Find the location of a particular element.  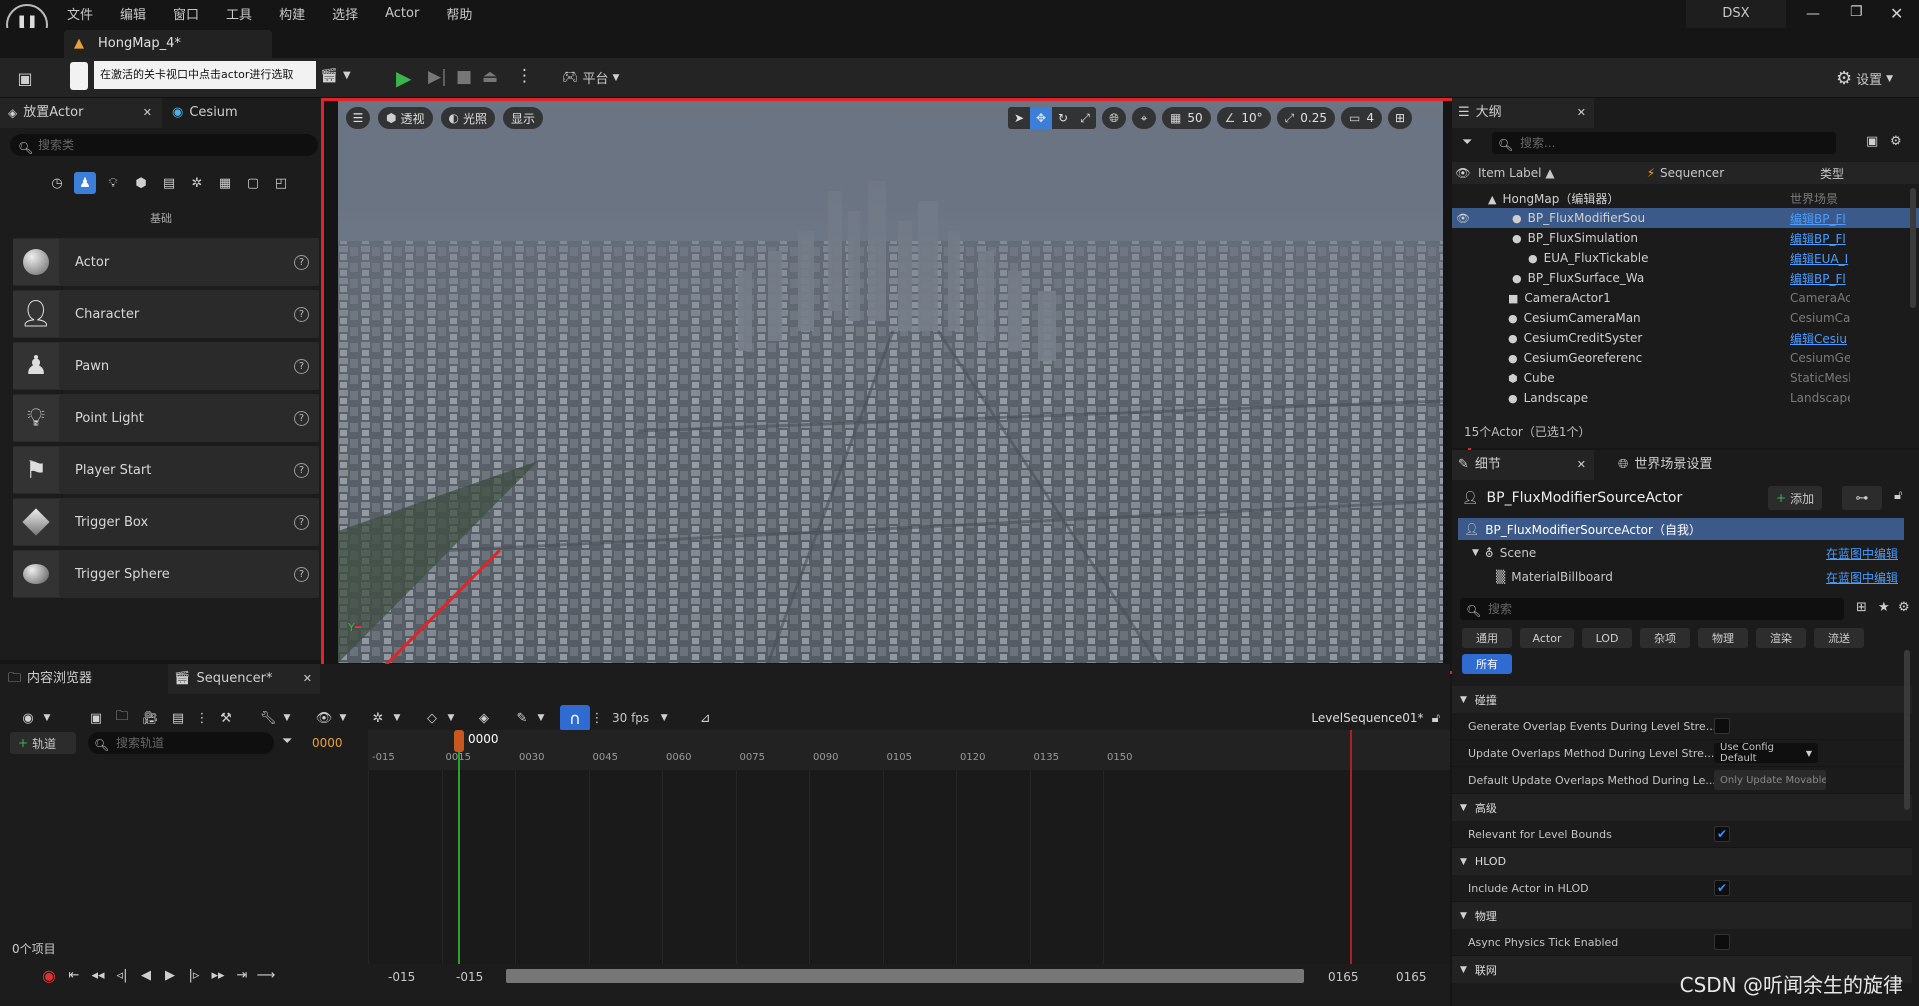

shapes-icon: ⬢ is located at coordinates (141, 183).